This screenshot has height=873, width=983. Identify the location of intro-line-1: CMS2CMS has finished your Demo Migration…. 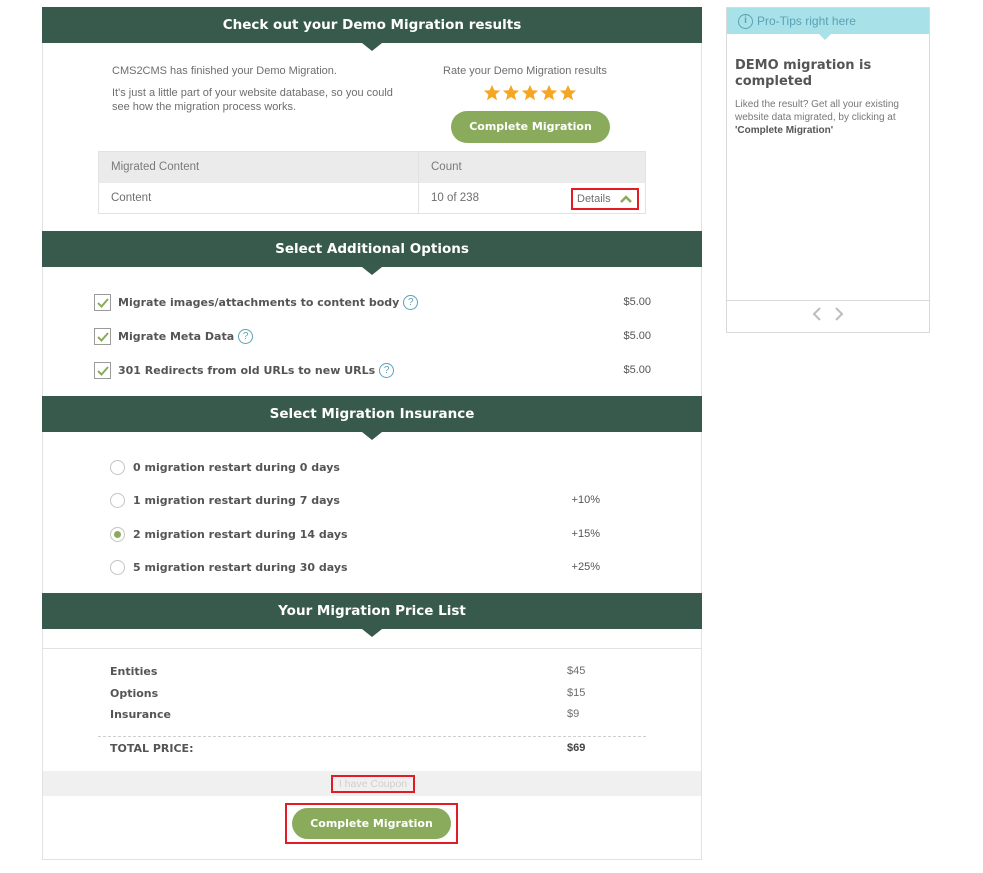
(224, 71).